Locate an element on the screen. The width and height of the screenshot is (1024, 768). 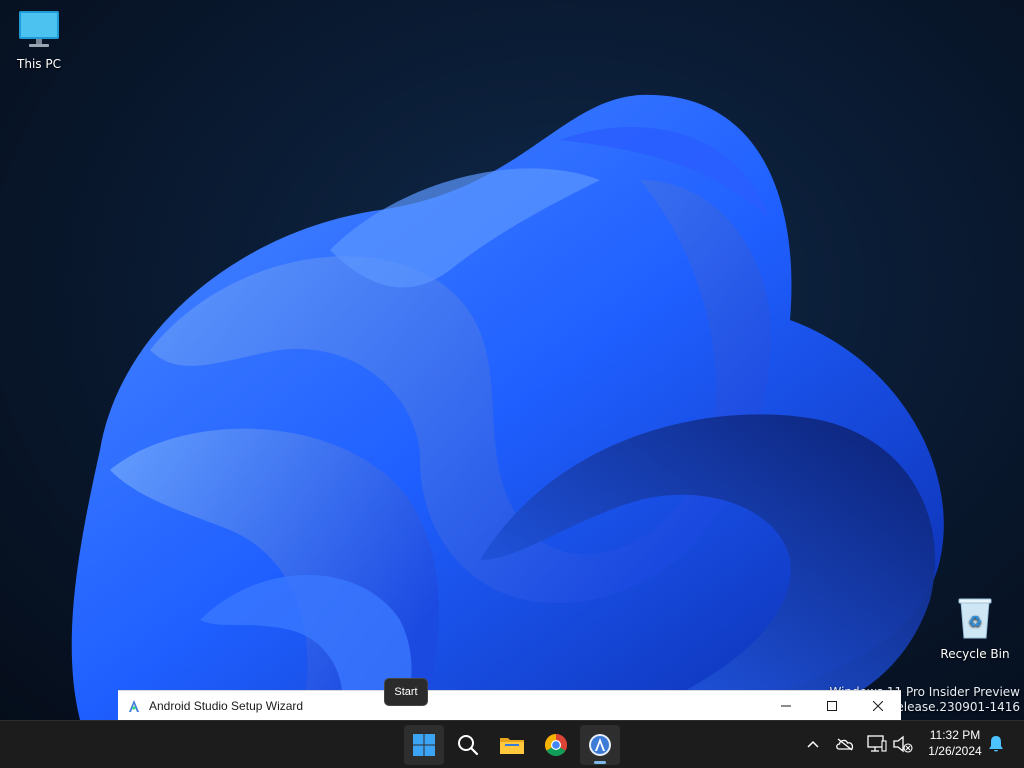
windows-start-icon is located at coordinates (424, 745).